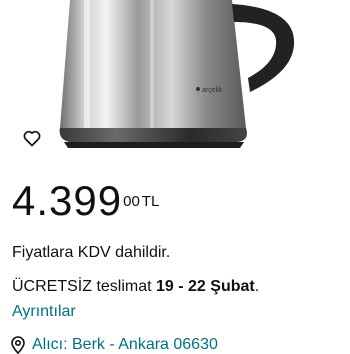 Image resolution: width=350 pixels, height=354 pixels. I want to click on details-link: Ayrıntılar, so click(44, 312).